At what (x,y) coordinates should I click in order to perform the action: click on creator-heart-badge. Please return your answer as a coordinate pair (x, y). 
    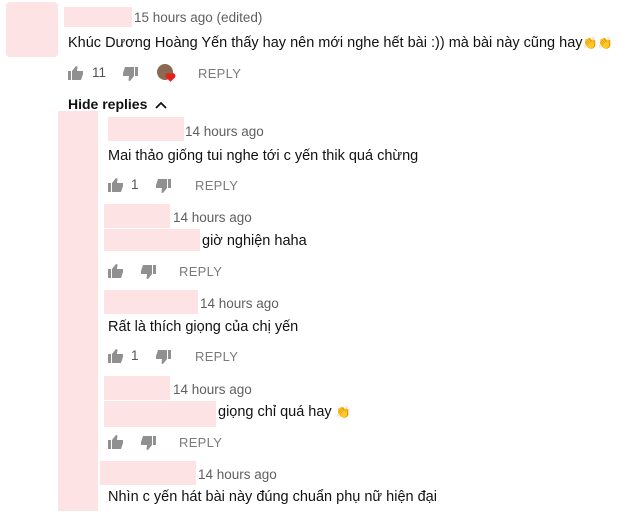
    Looking at the image, I should click on (167, 74).